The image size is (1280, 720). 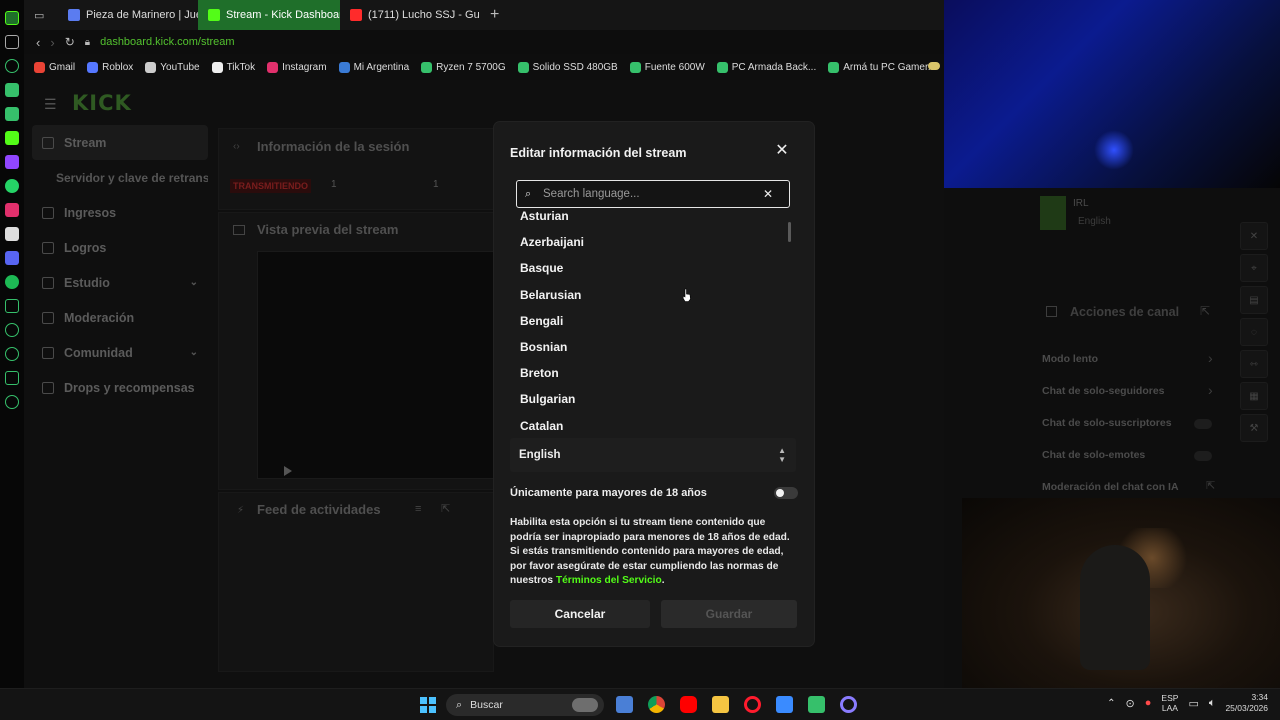 What do you see at coordinates (539, 373) in the screenshot?
I see `language-option: Breton` at bounding box center [539, 373].